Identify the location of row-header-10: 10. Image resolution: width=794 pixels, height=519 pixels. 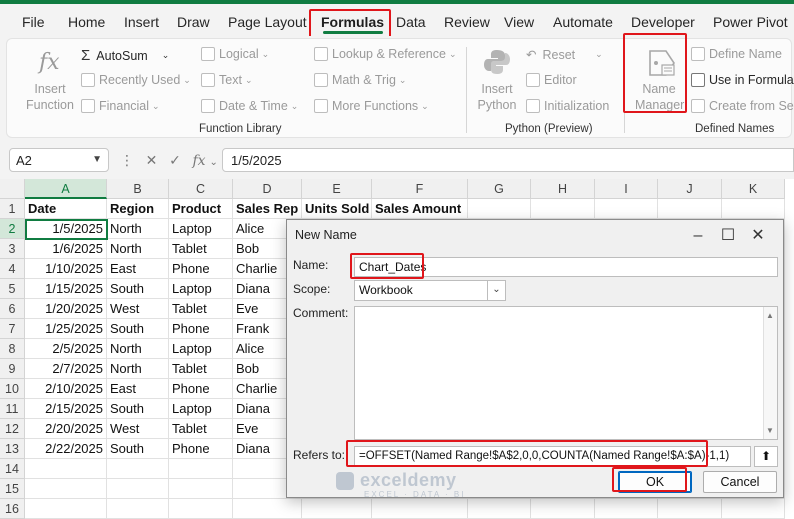
(12, 389).